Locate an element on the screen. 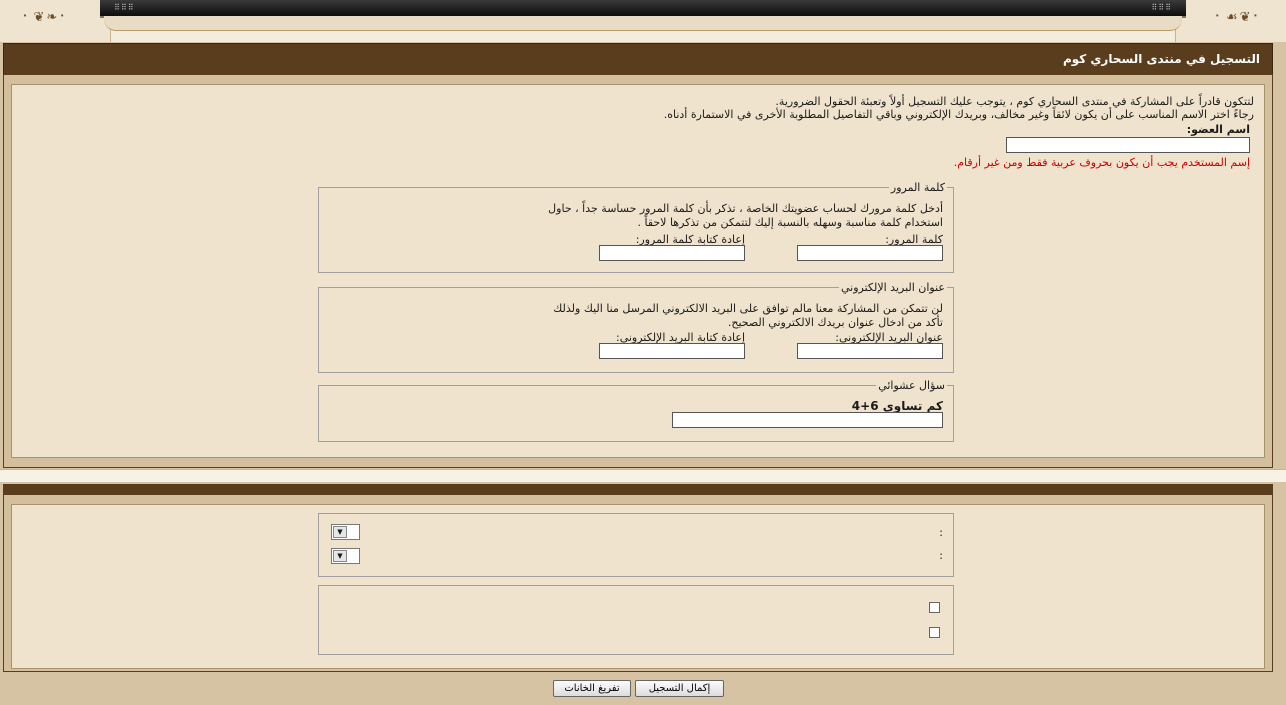 The width and height of the screenshot is (1286, 705). option-select-1: ▼ is located at coordinates (345, 532).